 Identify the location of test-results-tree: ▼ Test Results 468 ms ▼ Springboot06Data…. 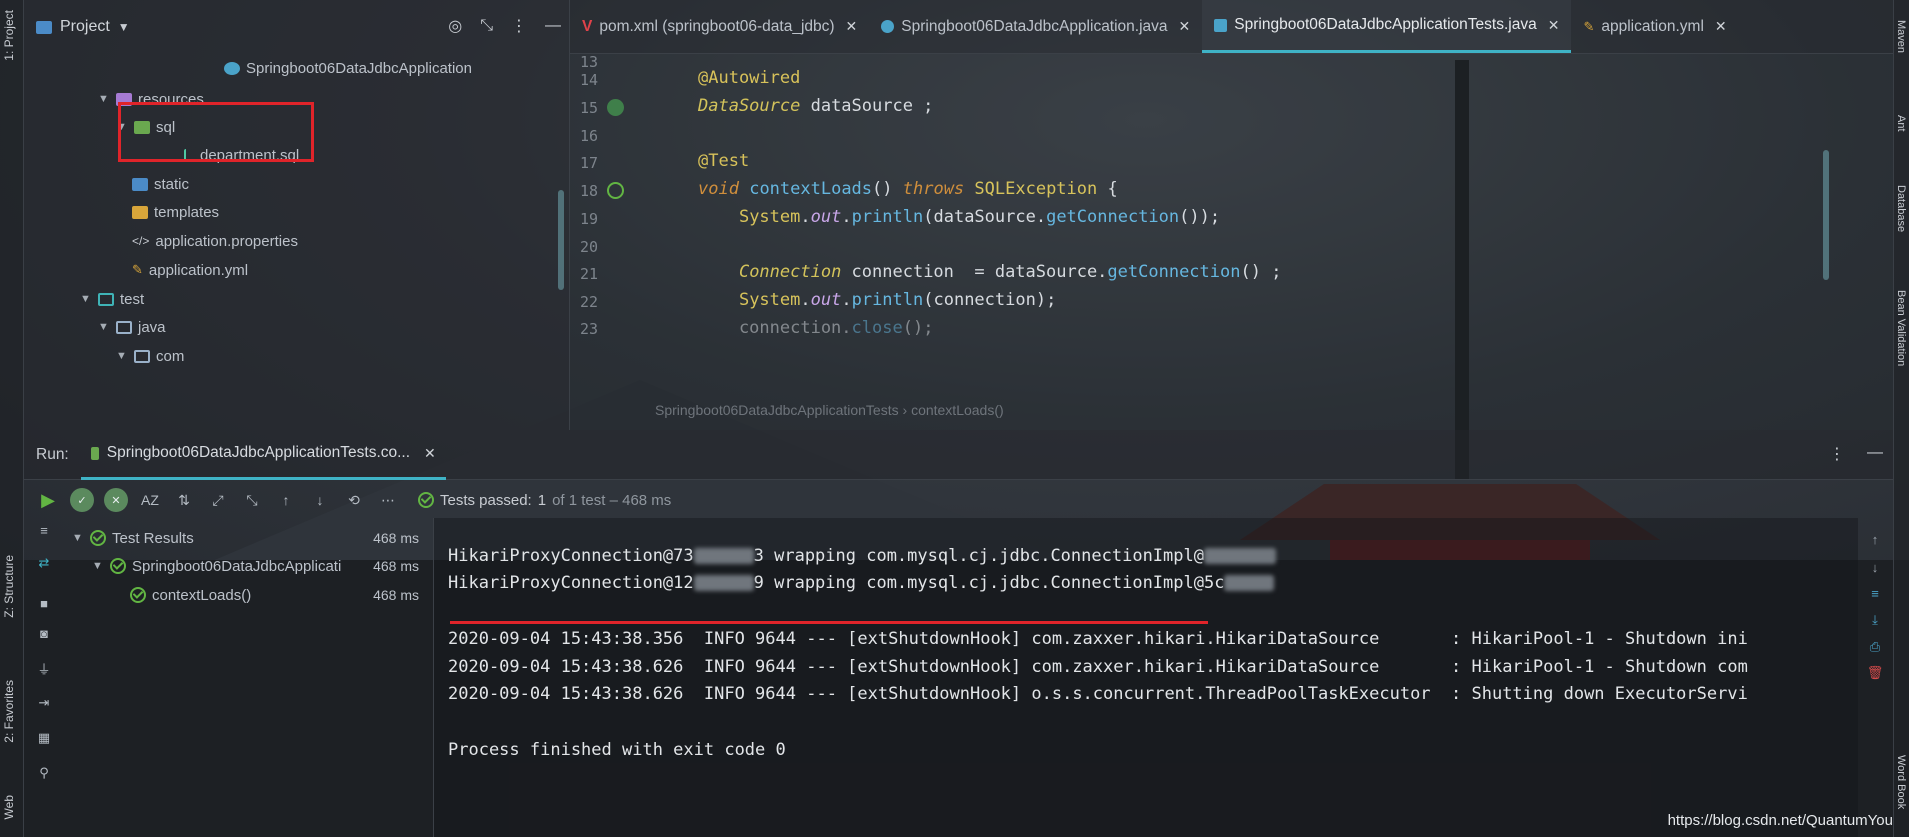
(249, 677).